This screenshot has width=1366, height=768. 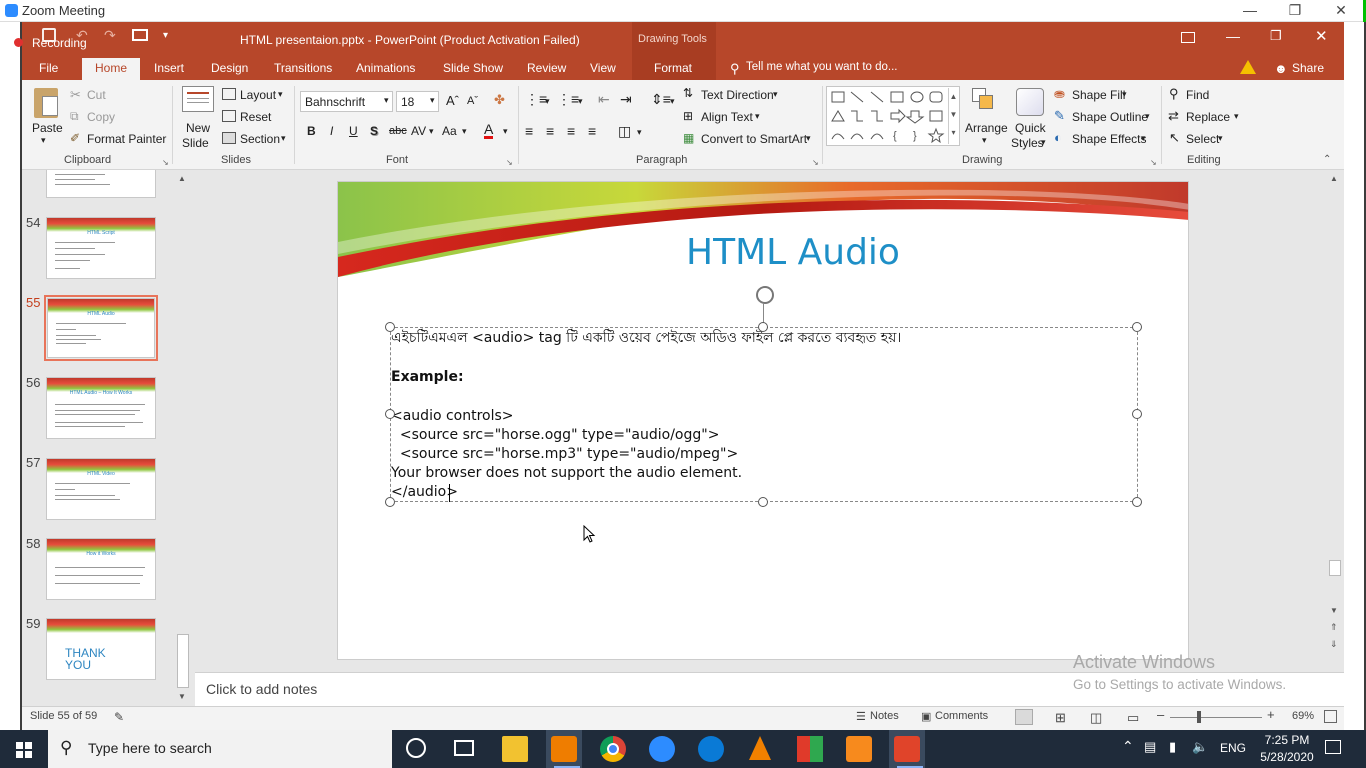 What do you see at coordinates (101, 649) in the screenshot?
I see `slide-thumbnail: THANK YOU` at bounding box center [101, 649].